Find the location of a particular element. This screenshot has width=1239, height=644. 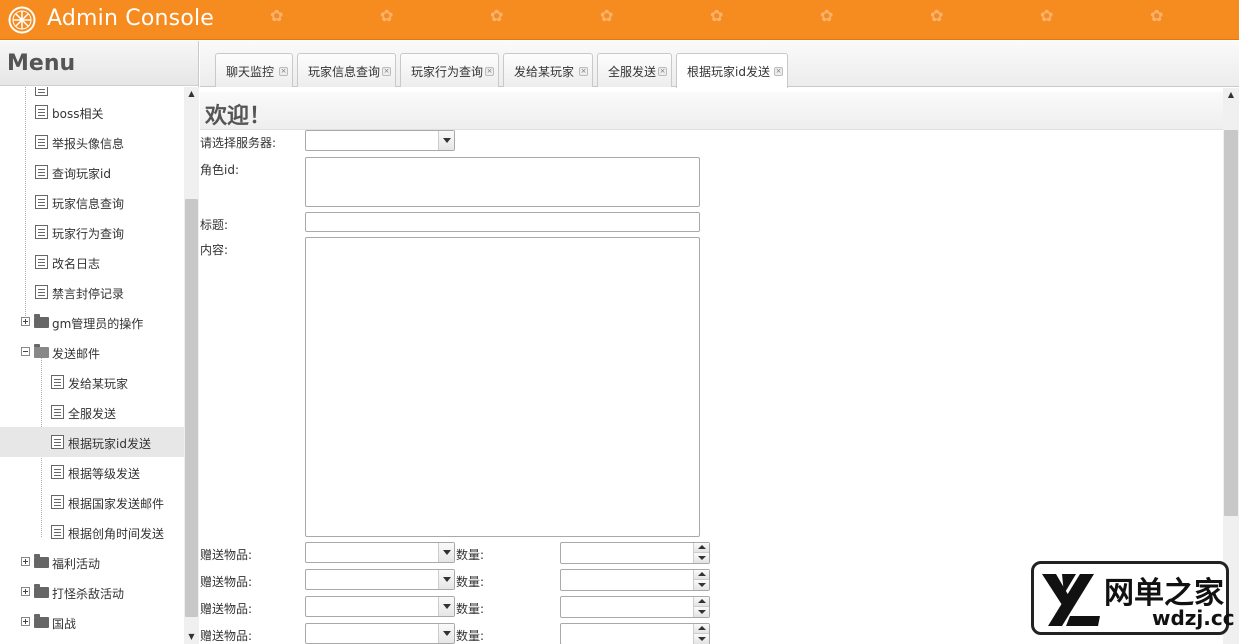

tree-item-report-avatar: 举报头像信息 is located at coordinates (92, 142).